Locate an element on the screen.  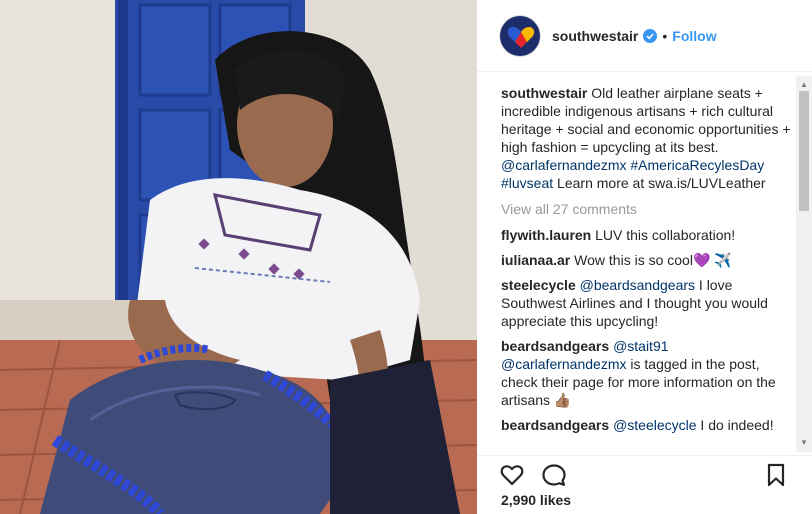
verified-badge-icon is located at coordinates (650, 35).